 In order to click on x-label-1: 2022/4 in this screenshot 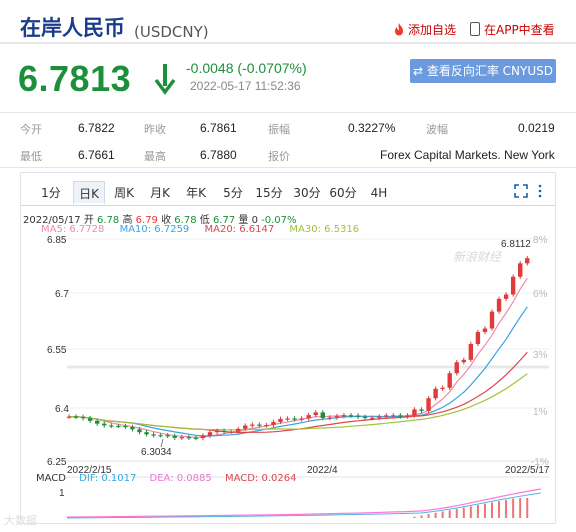, I will do `click(322, 470)`.